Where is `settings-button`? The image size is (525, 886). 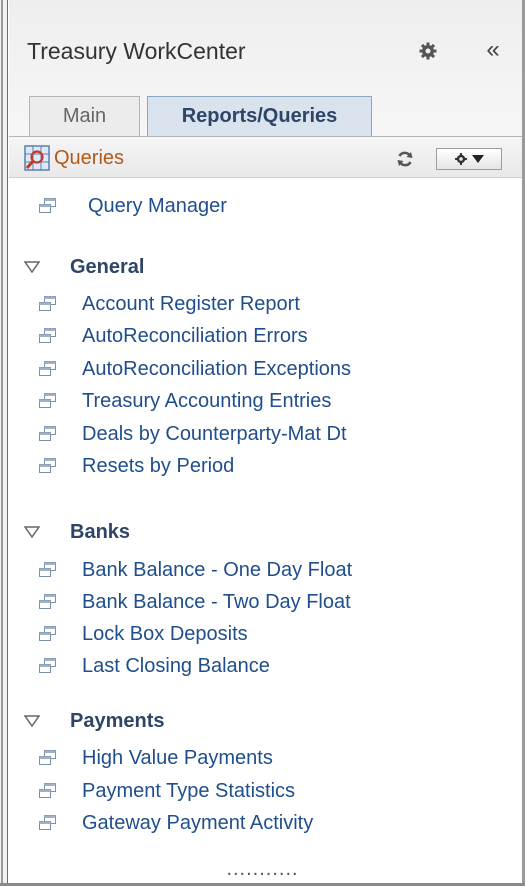 settings-button is located at coordinates (428, 51).